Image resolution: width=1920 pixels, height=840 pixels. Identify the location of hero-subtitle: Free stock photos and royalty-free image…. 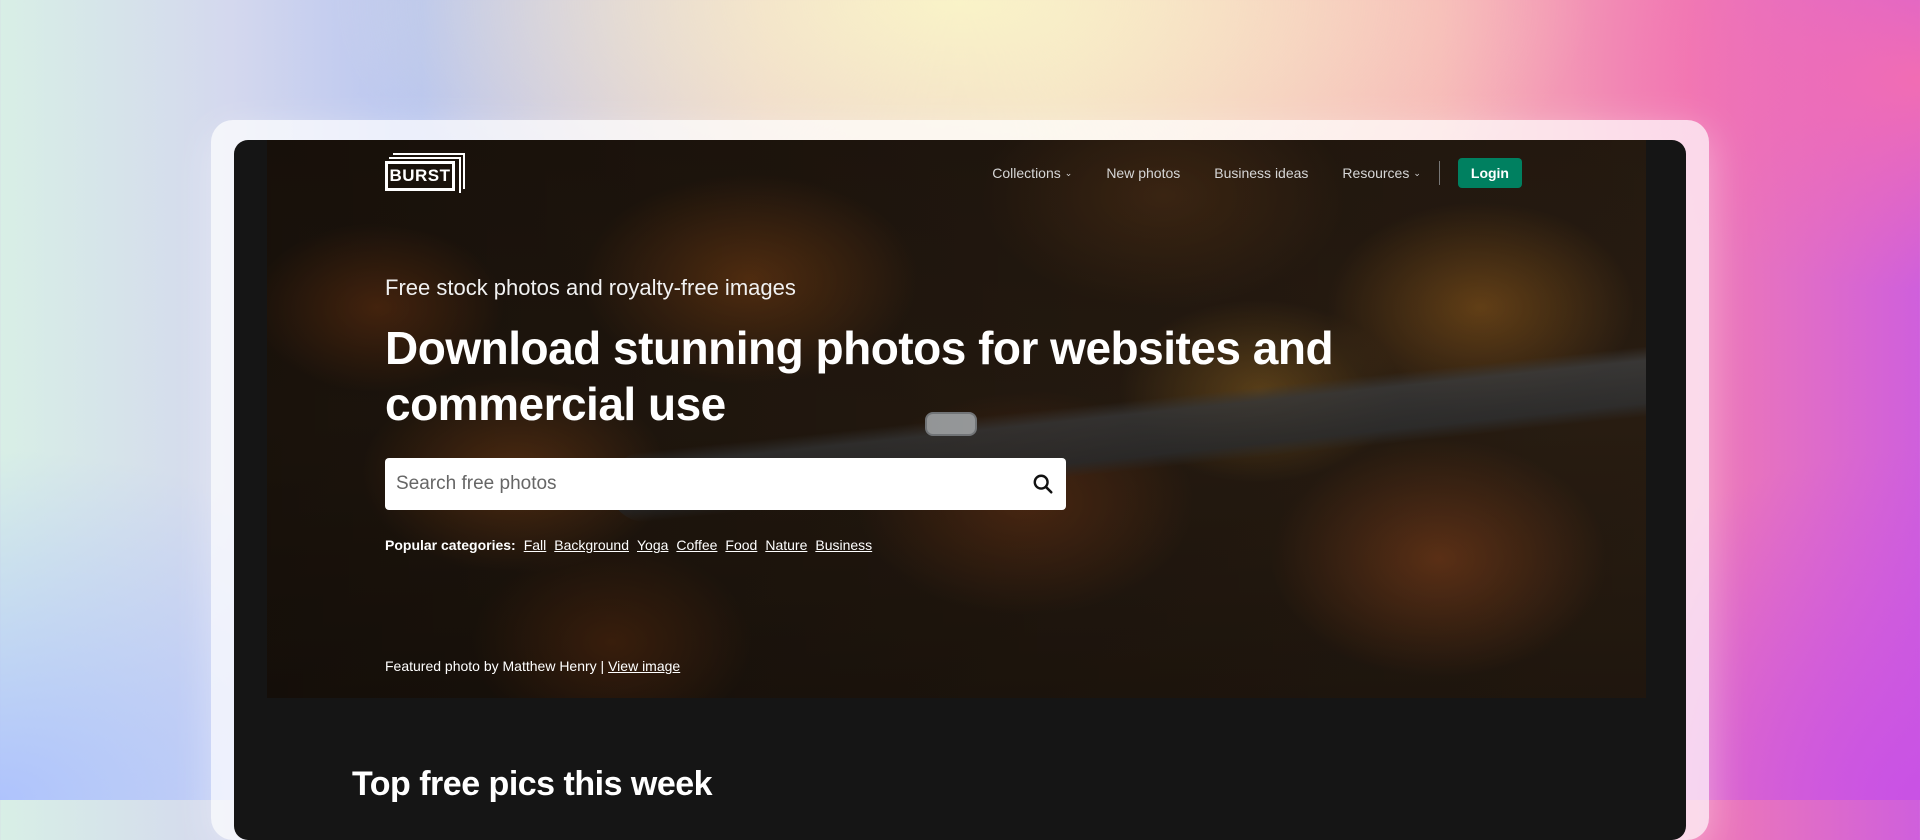
(590, 287).